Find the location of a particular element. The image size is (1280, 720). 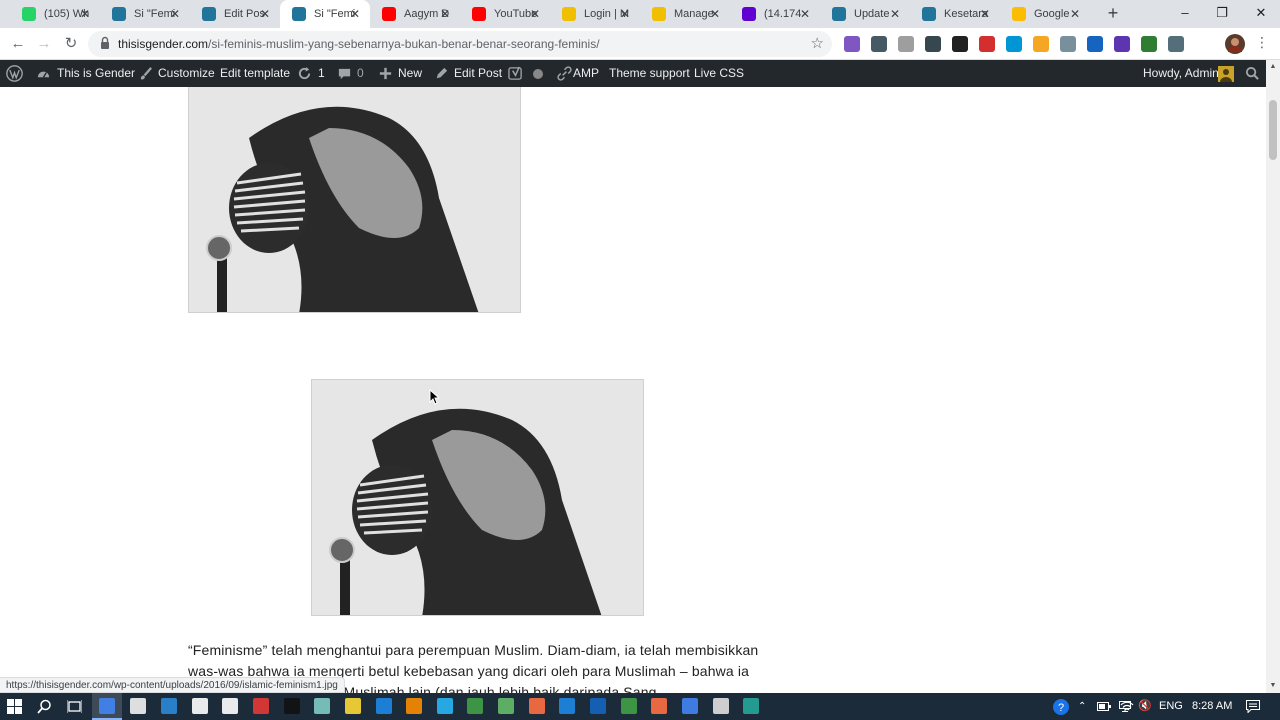

vscode-icon is located at coordinates (567, 706).